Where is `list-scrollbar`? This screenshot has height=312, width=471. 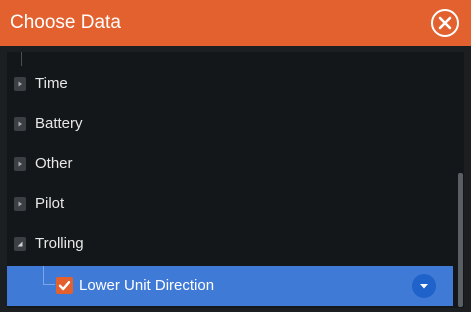 list-scrollbar is located at coordinates (460, 240).